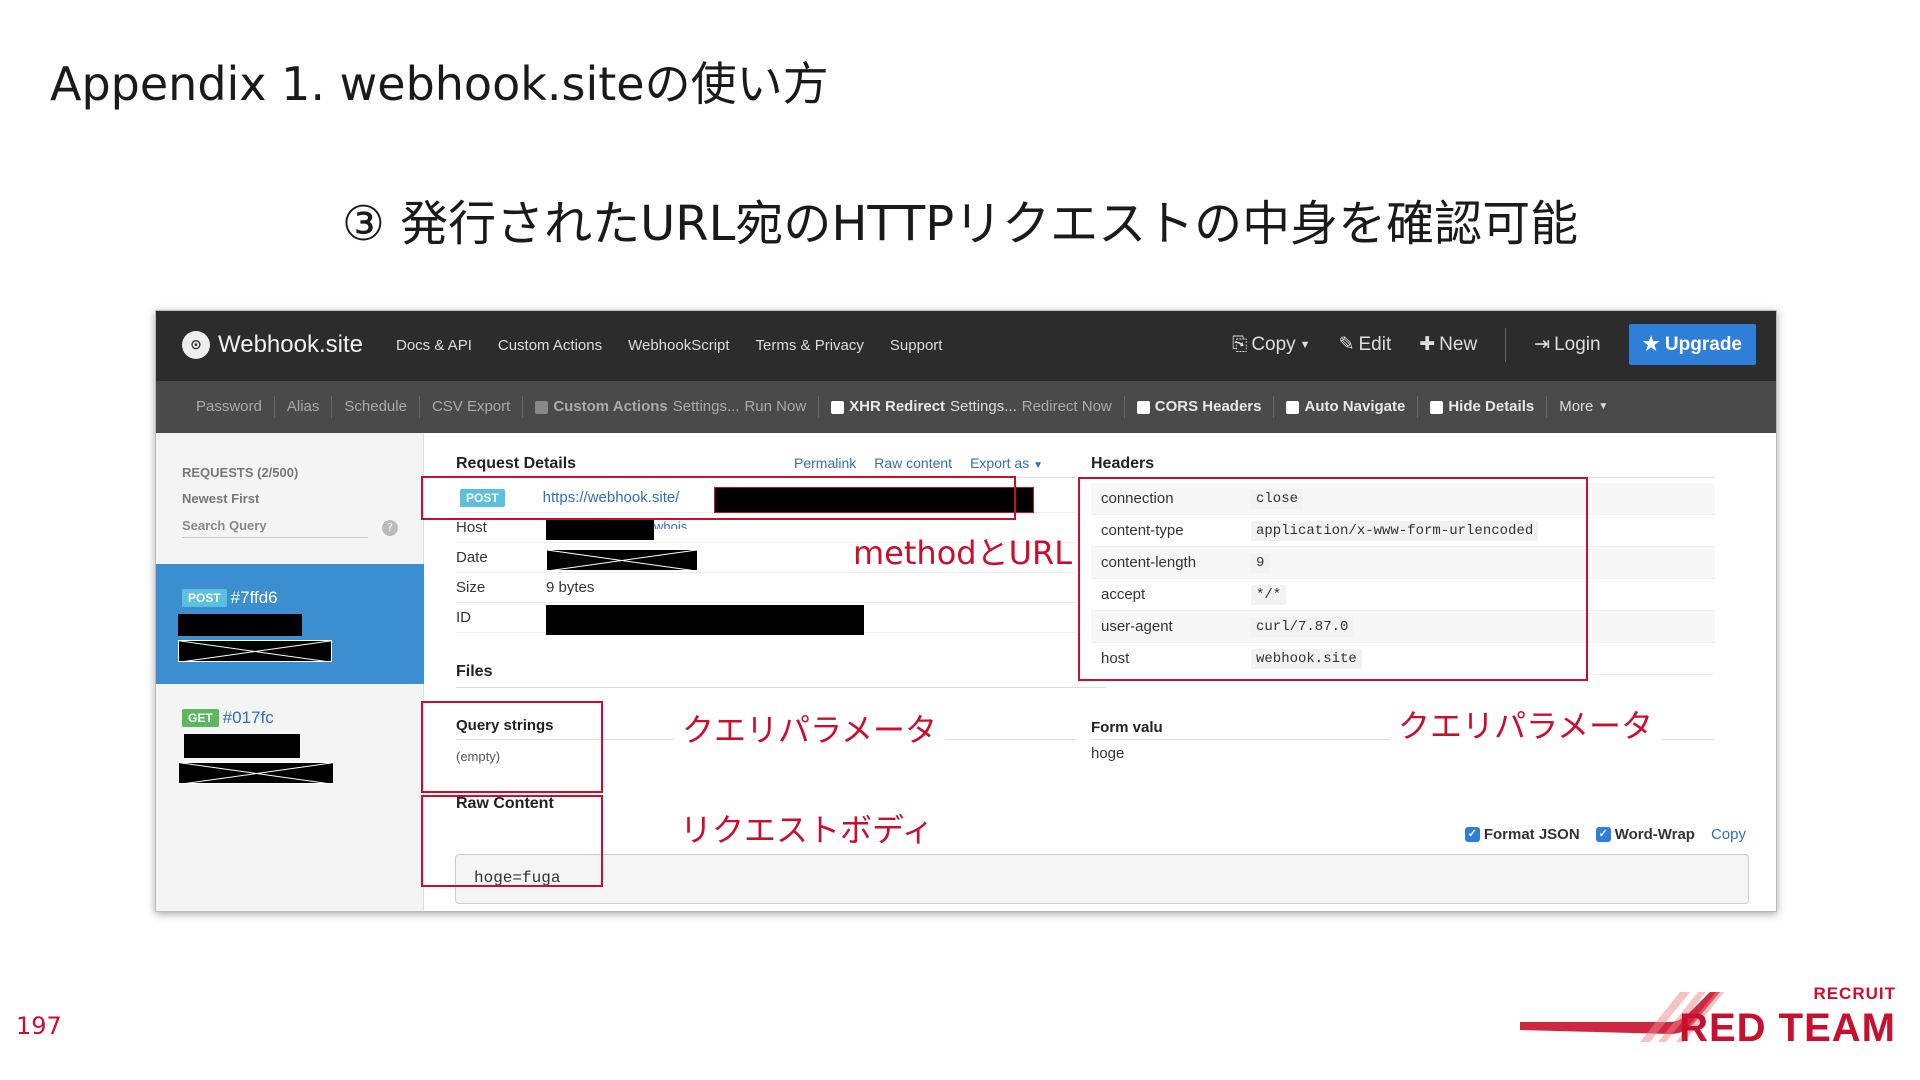 The width and height of the screenshot is (1920, 1080). Describe the element at coordinates (1293, 407) in the screenshot. I see `auto-navigate-checkbox` at that location.